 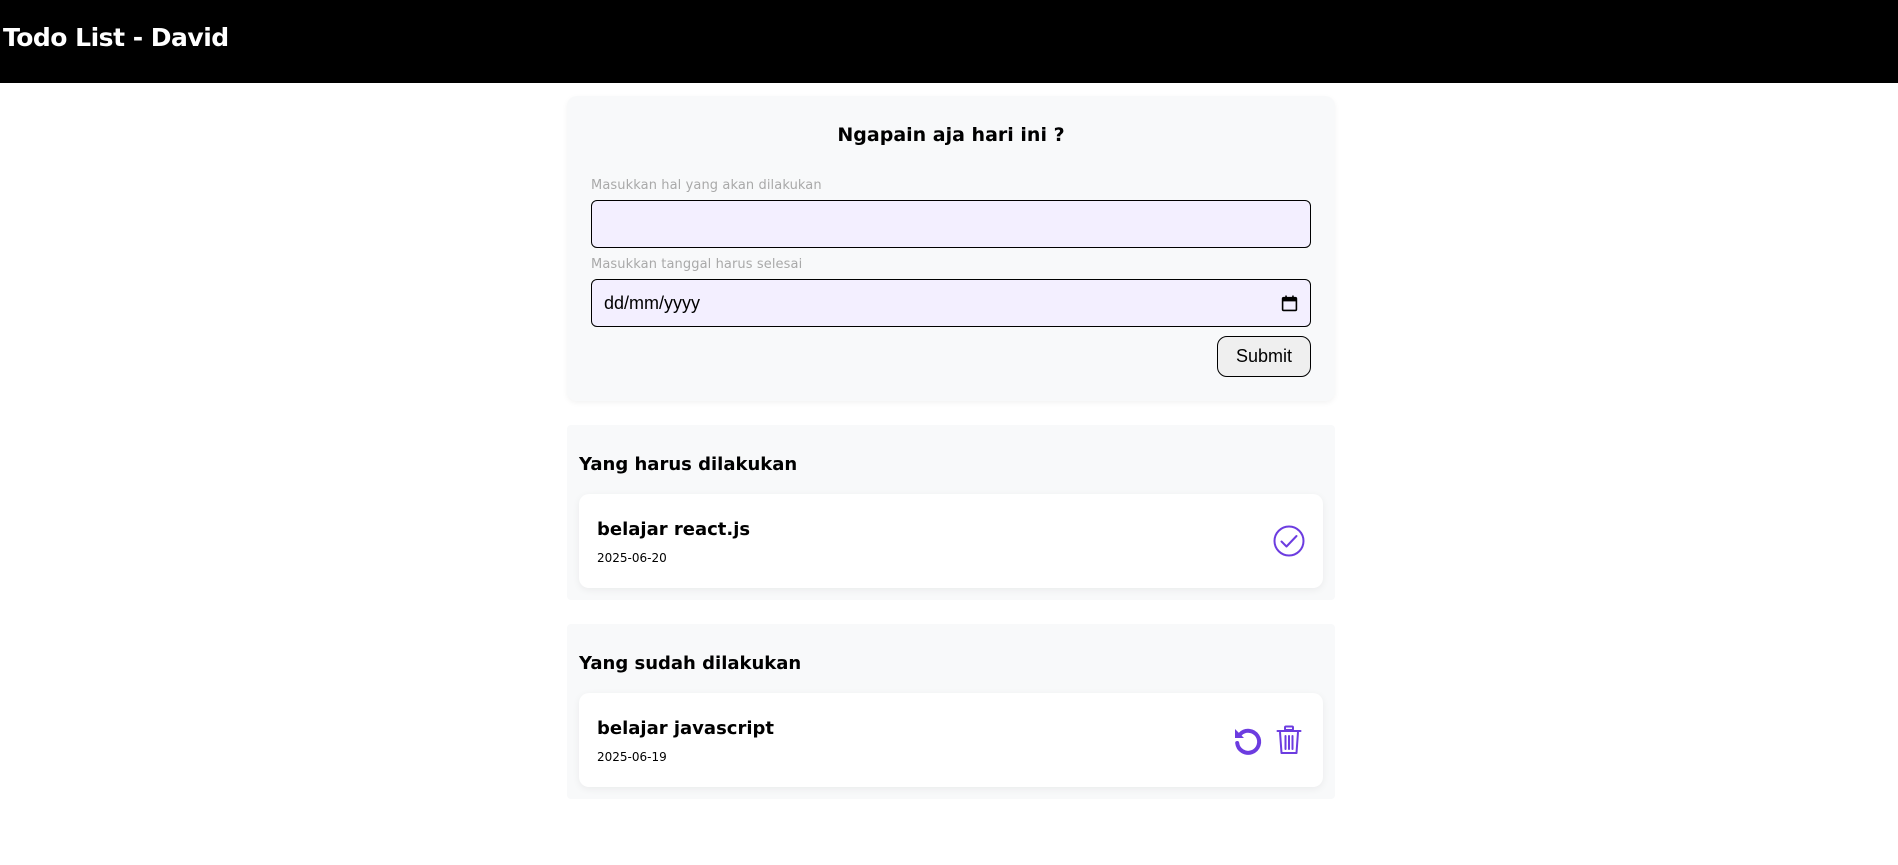 What do you see at coordinates (632, 757) in the screenshot?
I see `done-item-date: 2025-06-19` at bounding box center [632, 757].